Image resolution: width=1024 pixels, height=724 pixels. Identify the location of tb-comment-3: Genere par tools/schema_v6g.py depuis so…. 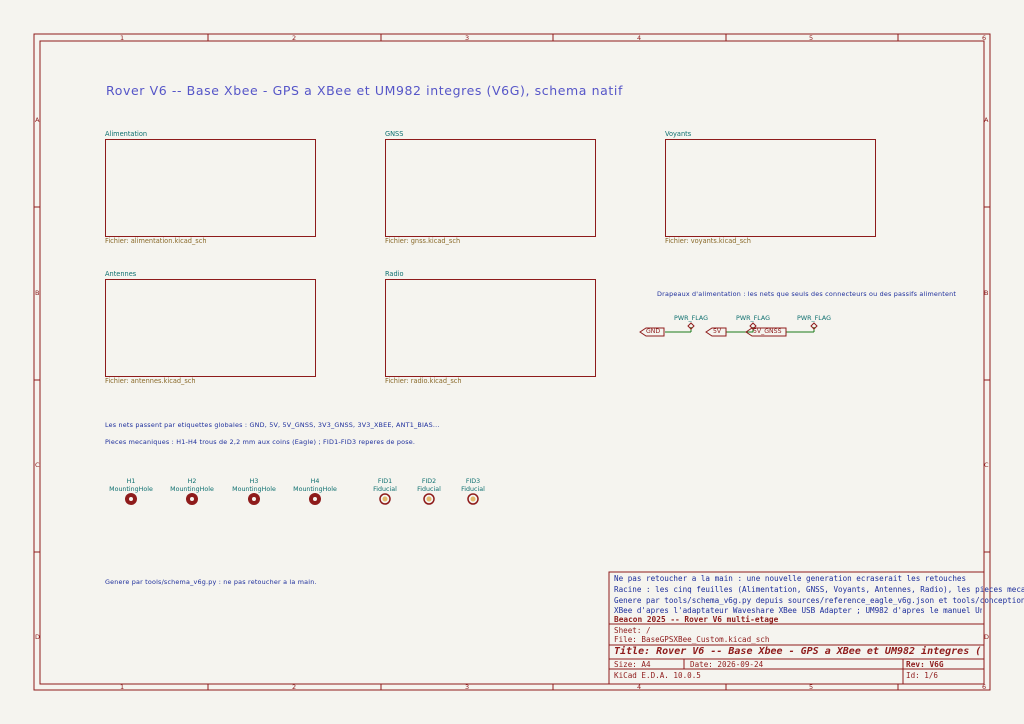
(819, 600).